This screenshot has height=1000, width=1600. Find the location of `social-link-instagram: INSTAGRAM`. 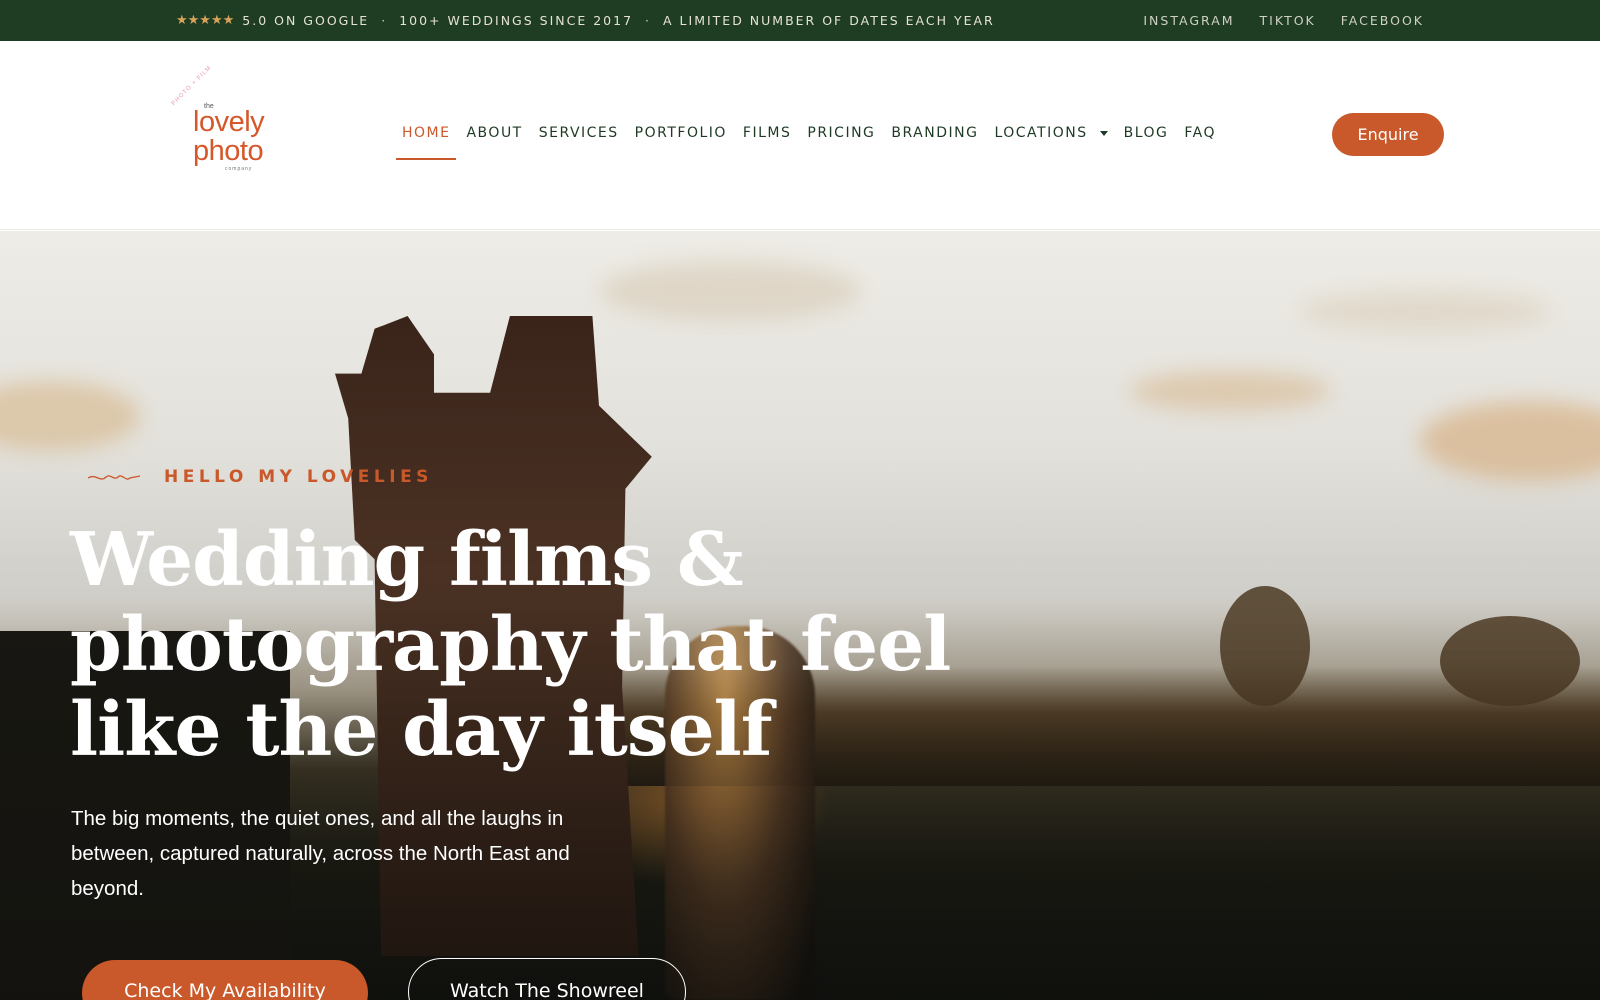

social-link-instagram: INSTAGRAM is located at coordinates (1188, 20).